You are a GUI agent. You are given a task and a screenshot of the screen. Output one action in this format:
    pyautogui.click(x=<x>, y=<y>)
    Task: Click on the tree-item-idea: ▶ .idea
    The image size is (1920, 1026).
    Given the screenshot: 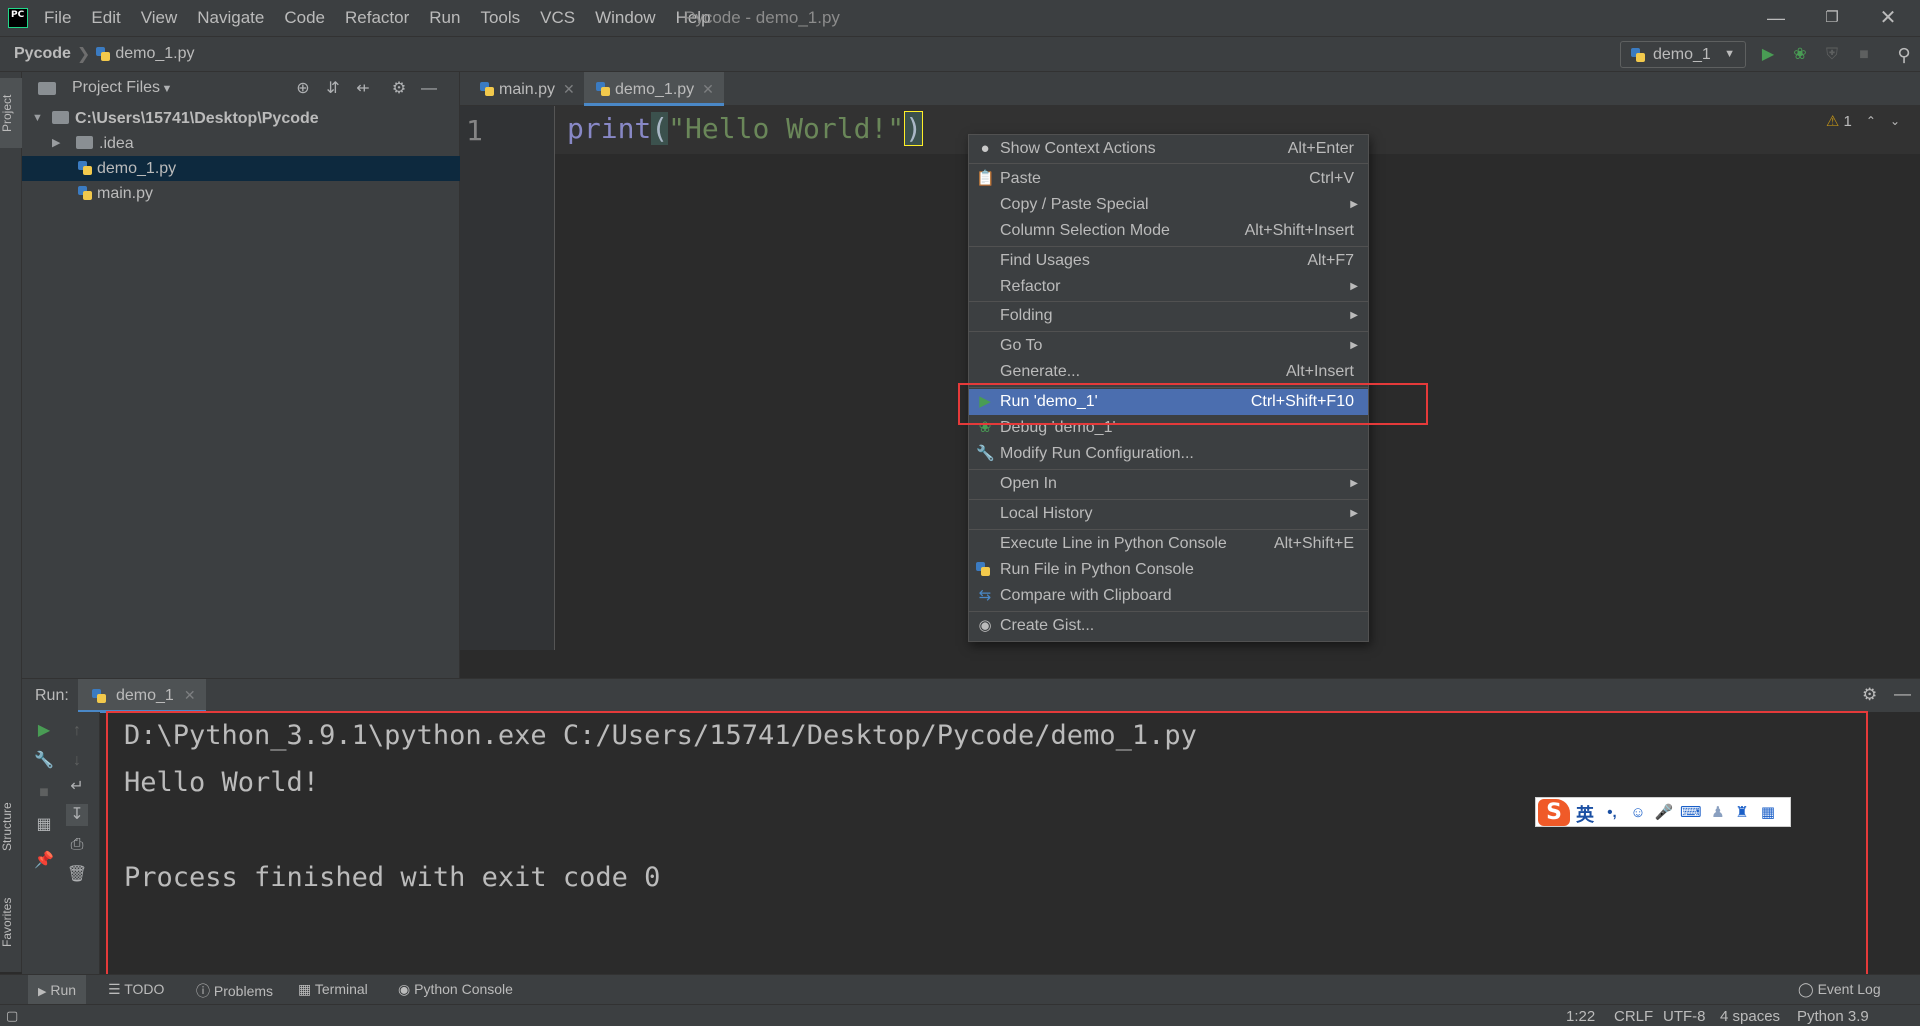 What is the action you would take?
    pyautogui.click(x=241, y=143)
    